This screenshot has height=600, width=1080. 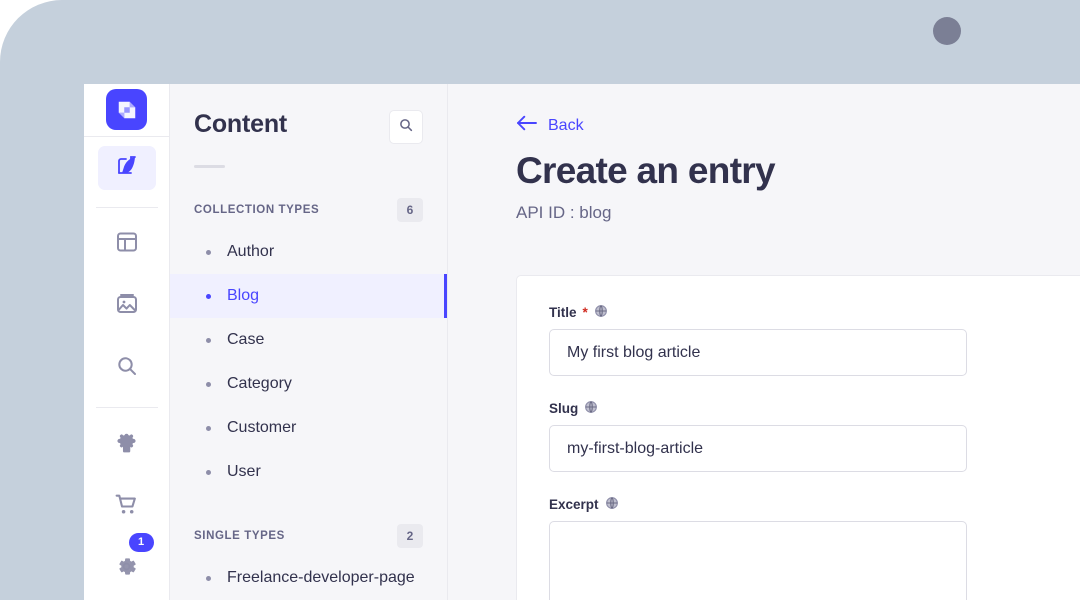 What do you see at coordinates (262, 427) in the screenshot?
I see `sidebar-item-label: Customer` at bounding box center [262, 427].